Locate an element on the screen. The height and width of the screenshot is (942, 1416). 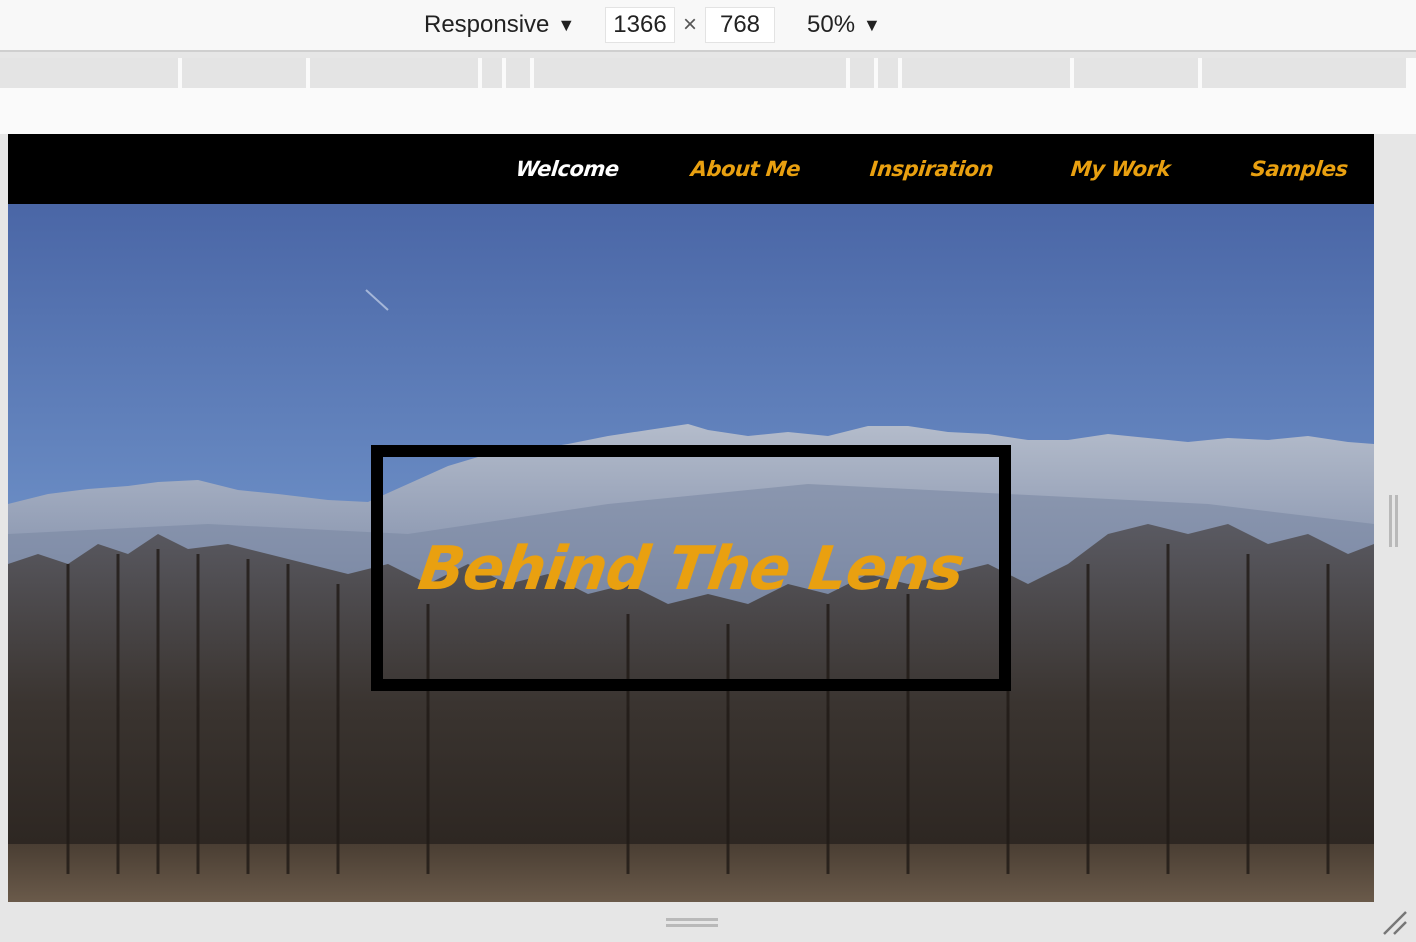
viewport-margin is located at coordinates (708, 111).